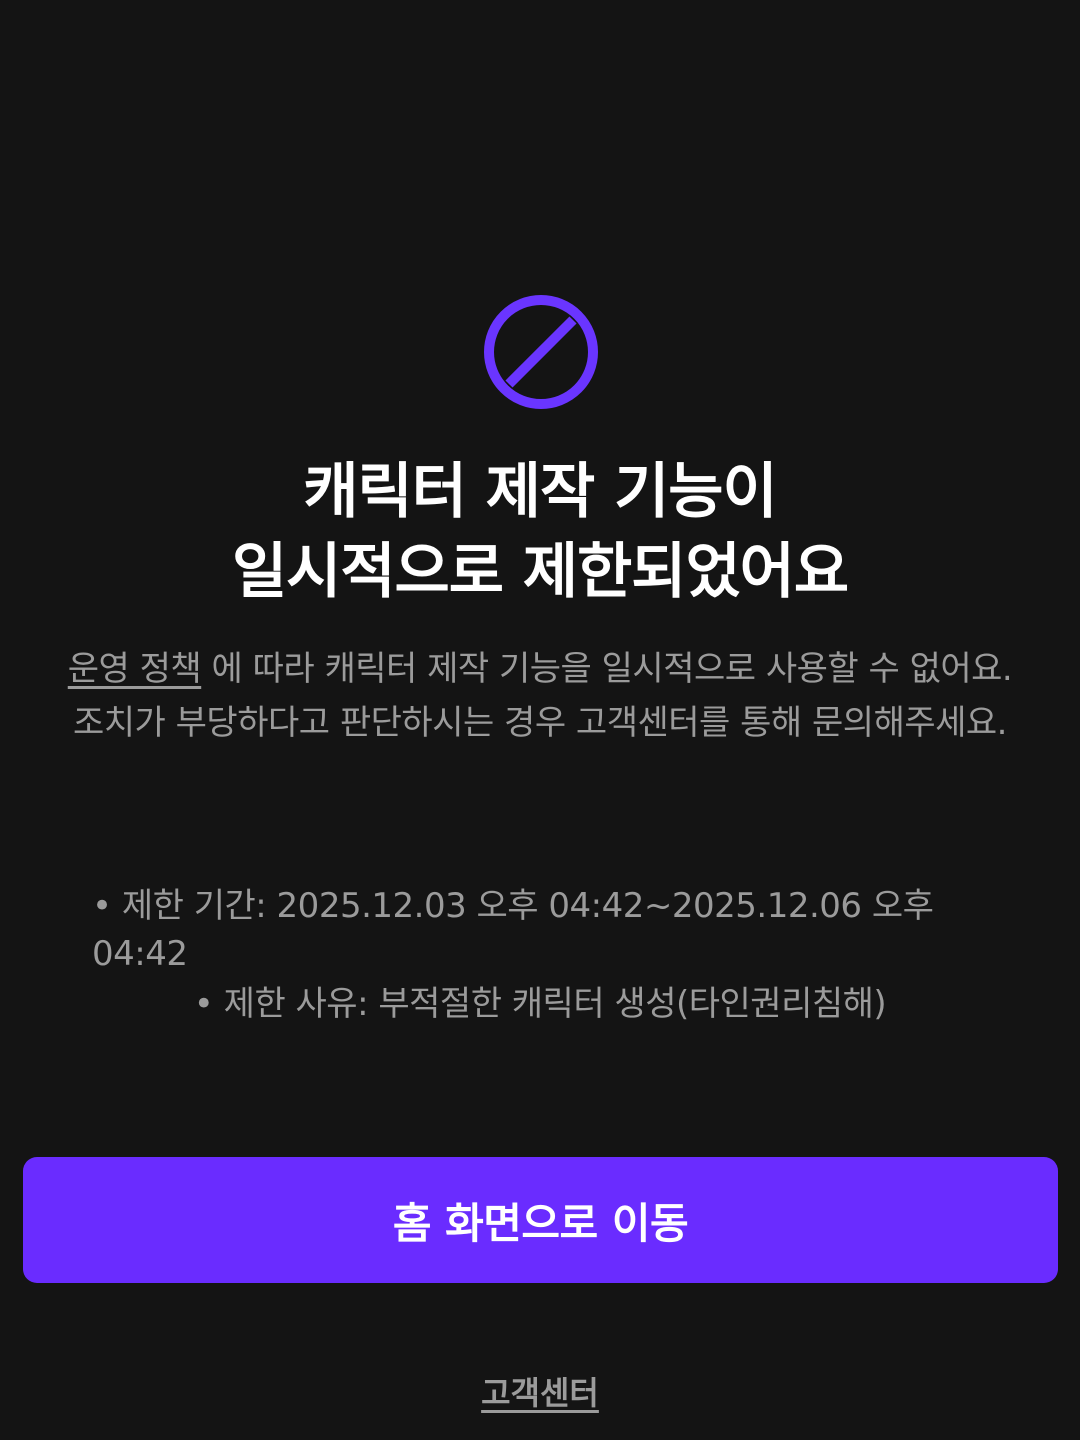 This screenshot has height=1440, width=1080. What do you see at coordinates (540, 723) in the screenshot?
I see `description-paragraph-2: 조치가 부당하다고 판단하시는 경우 고객센터를 통해 문의해주세요.` at bounding box center [540, 723].